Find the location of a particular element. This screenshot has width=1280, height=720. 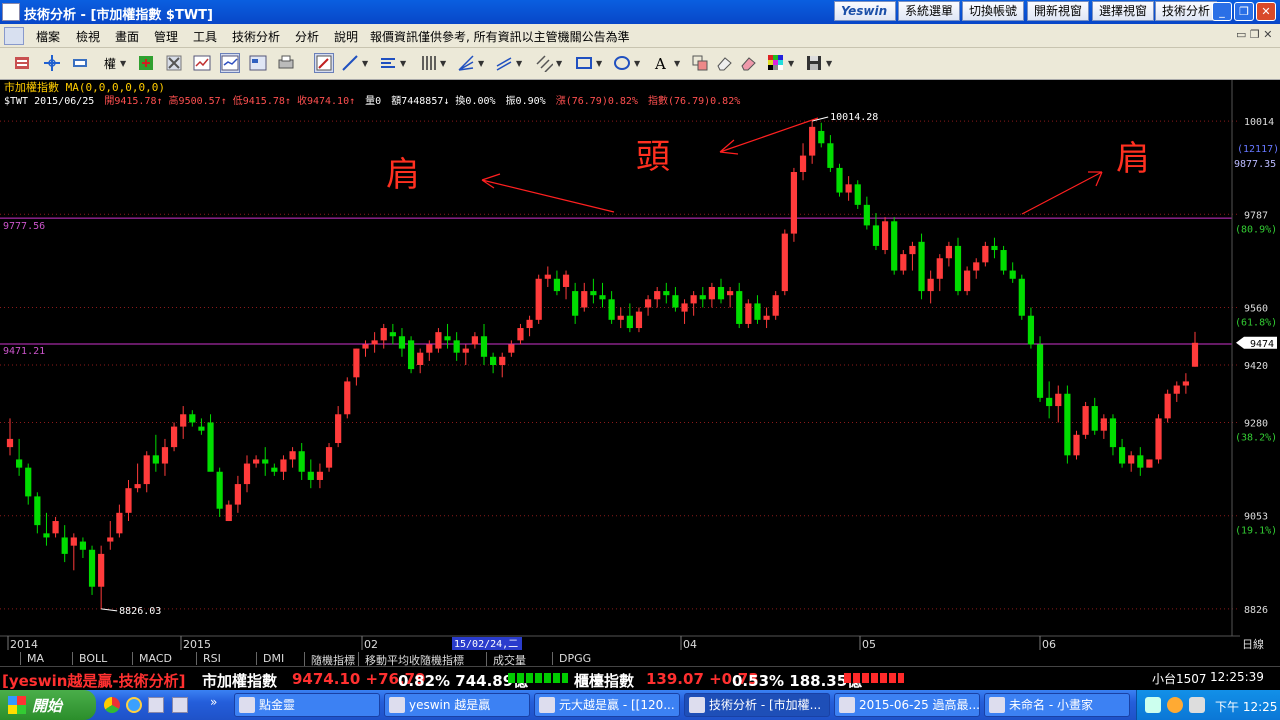

rectangle-dropdown-icon: ▼ is located at coordinates (599, 63).